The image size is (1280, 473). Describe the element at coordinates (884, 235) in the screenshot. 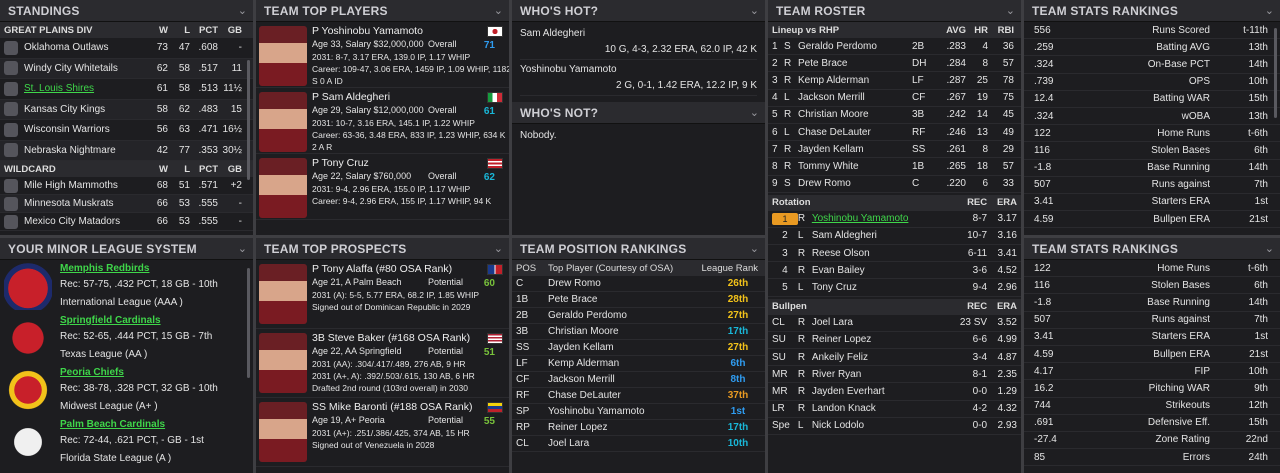

I see `player-name: Sam Aldegheri` at that location.